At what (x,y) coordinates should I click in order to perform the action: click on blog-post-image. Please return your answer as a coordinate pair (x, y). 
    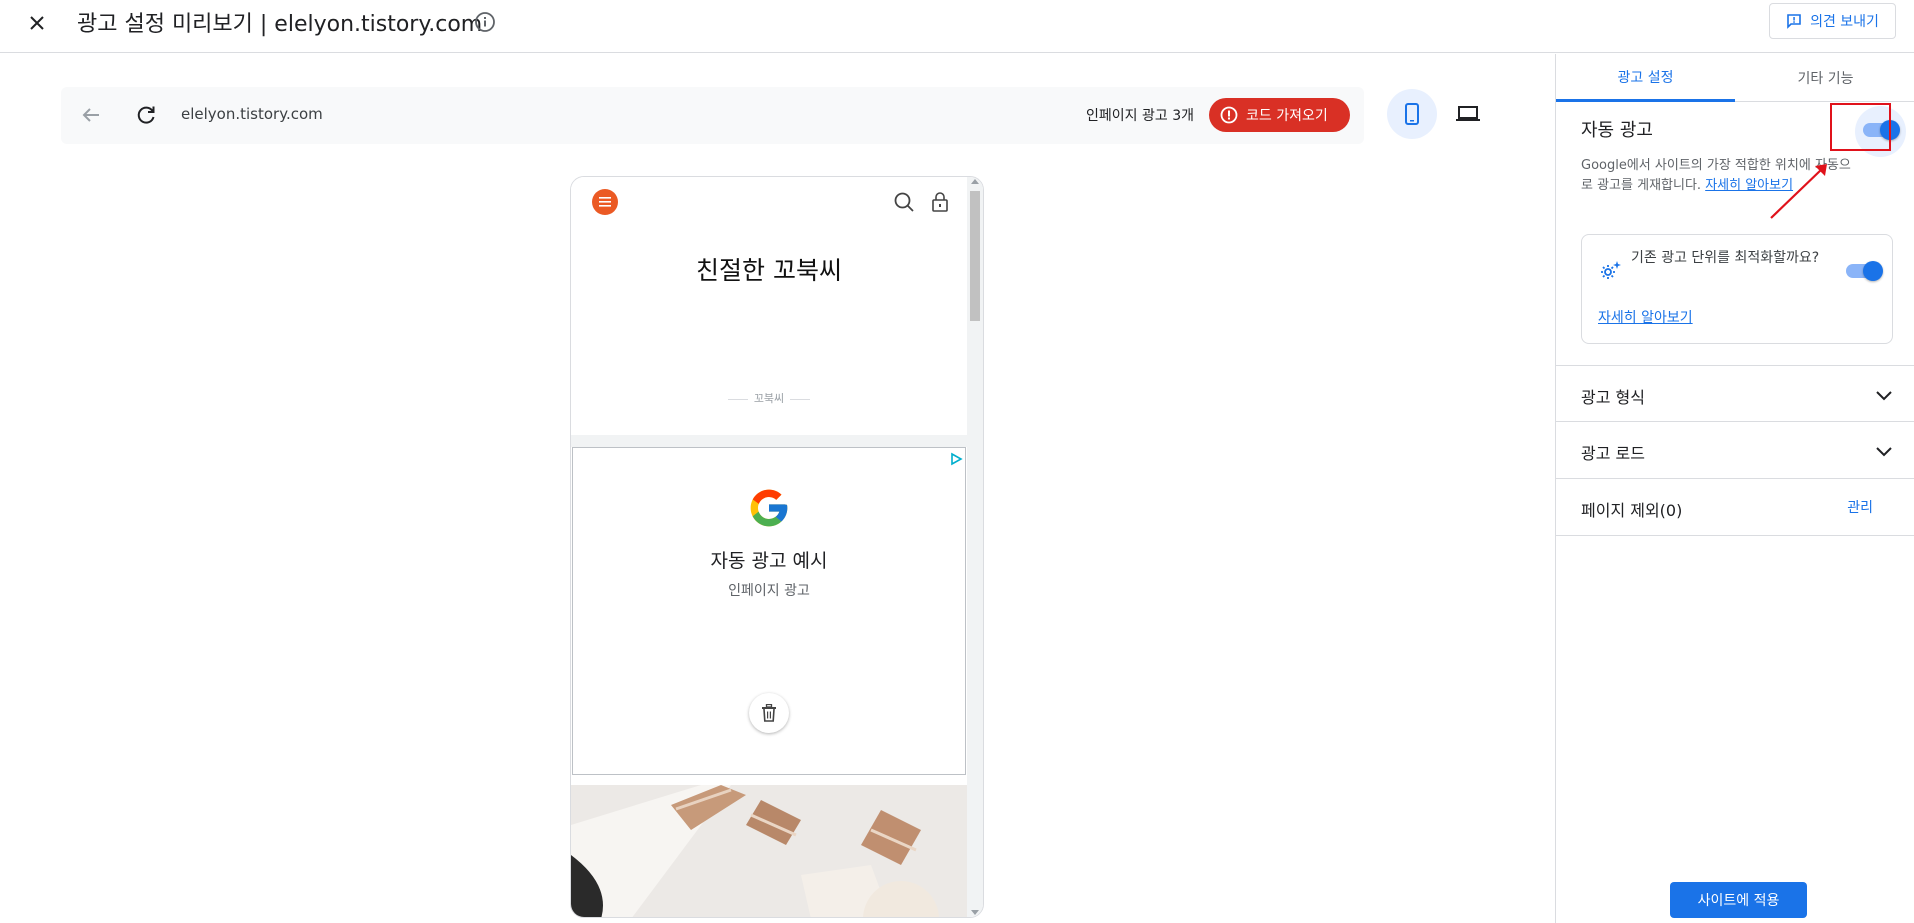
    Looking at the image, I should click on (769, 851).